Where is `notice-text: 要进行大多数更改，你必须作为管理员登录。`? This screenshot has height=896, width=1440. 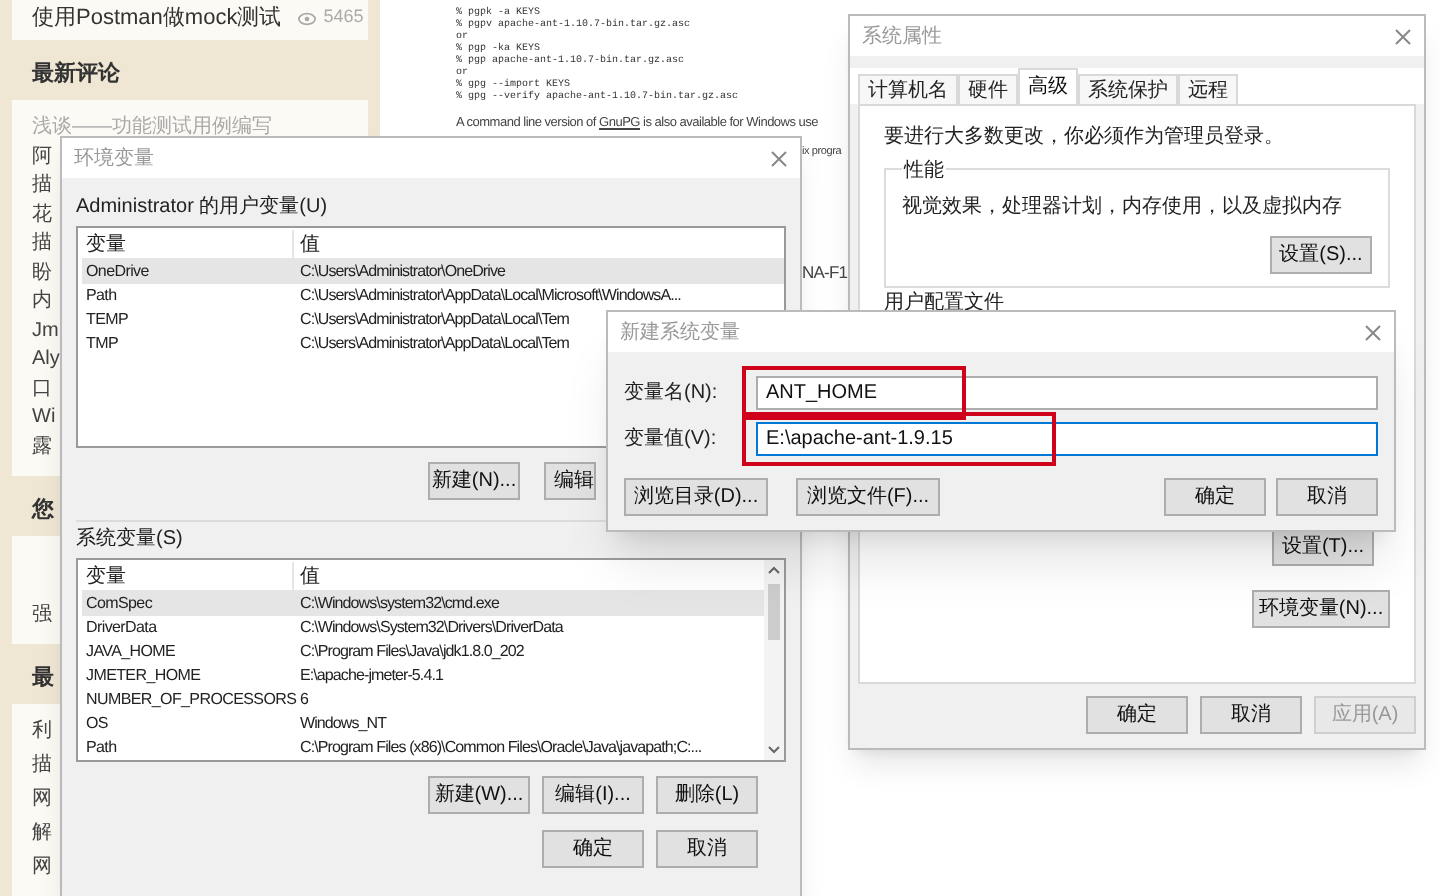 notice-text: 要进行大多数更改，你必须作为管理员登录。 is located at coordinates (1085, 137).